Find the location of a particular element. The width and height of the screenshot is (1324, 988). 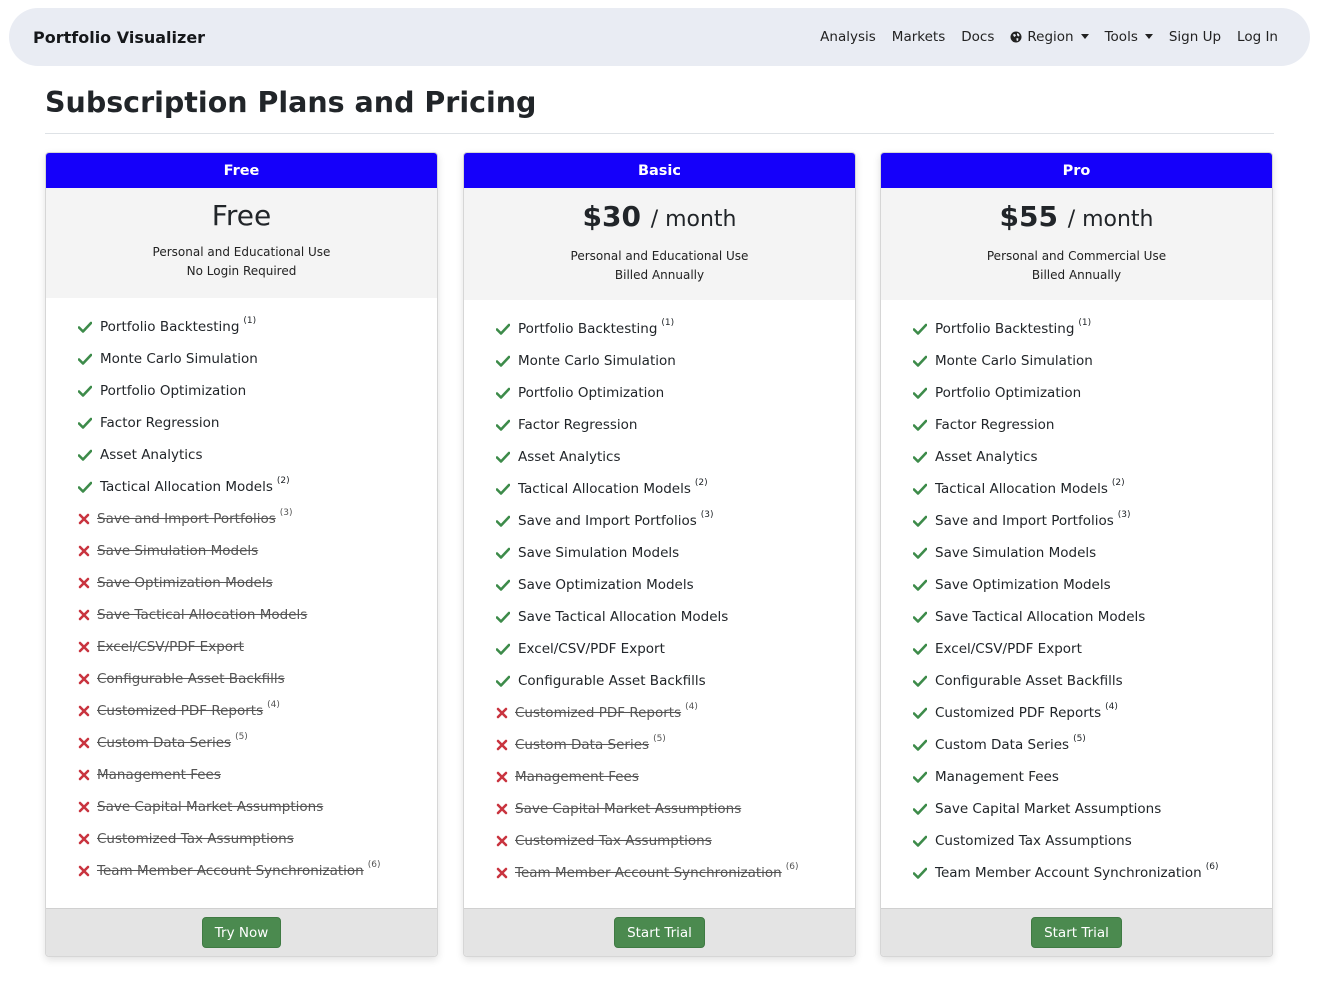

feature-item: Customized Tax Assumptions is located at coordinates (257, 839).